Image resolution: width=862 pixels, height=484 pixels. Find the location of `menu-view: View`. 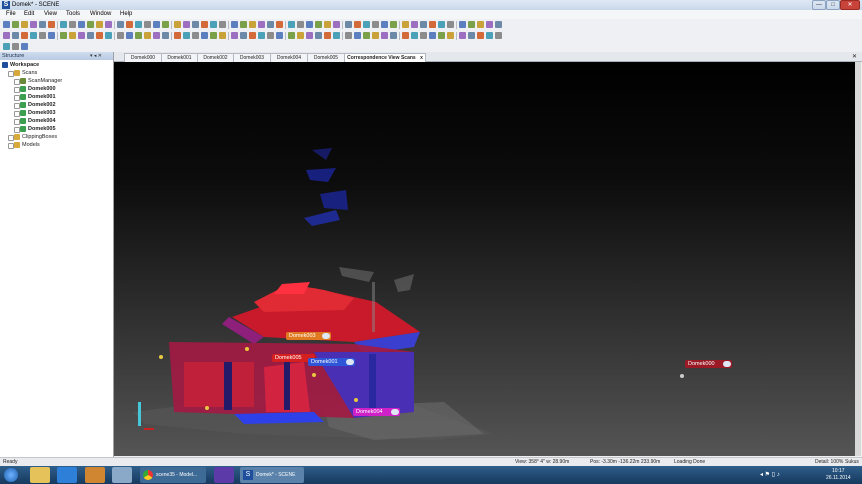

menu-view: View is located at coordinates (50, 14).